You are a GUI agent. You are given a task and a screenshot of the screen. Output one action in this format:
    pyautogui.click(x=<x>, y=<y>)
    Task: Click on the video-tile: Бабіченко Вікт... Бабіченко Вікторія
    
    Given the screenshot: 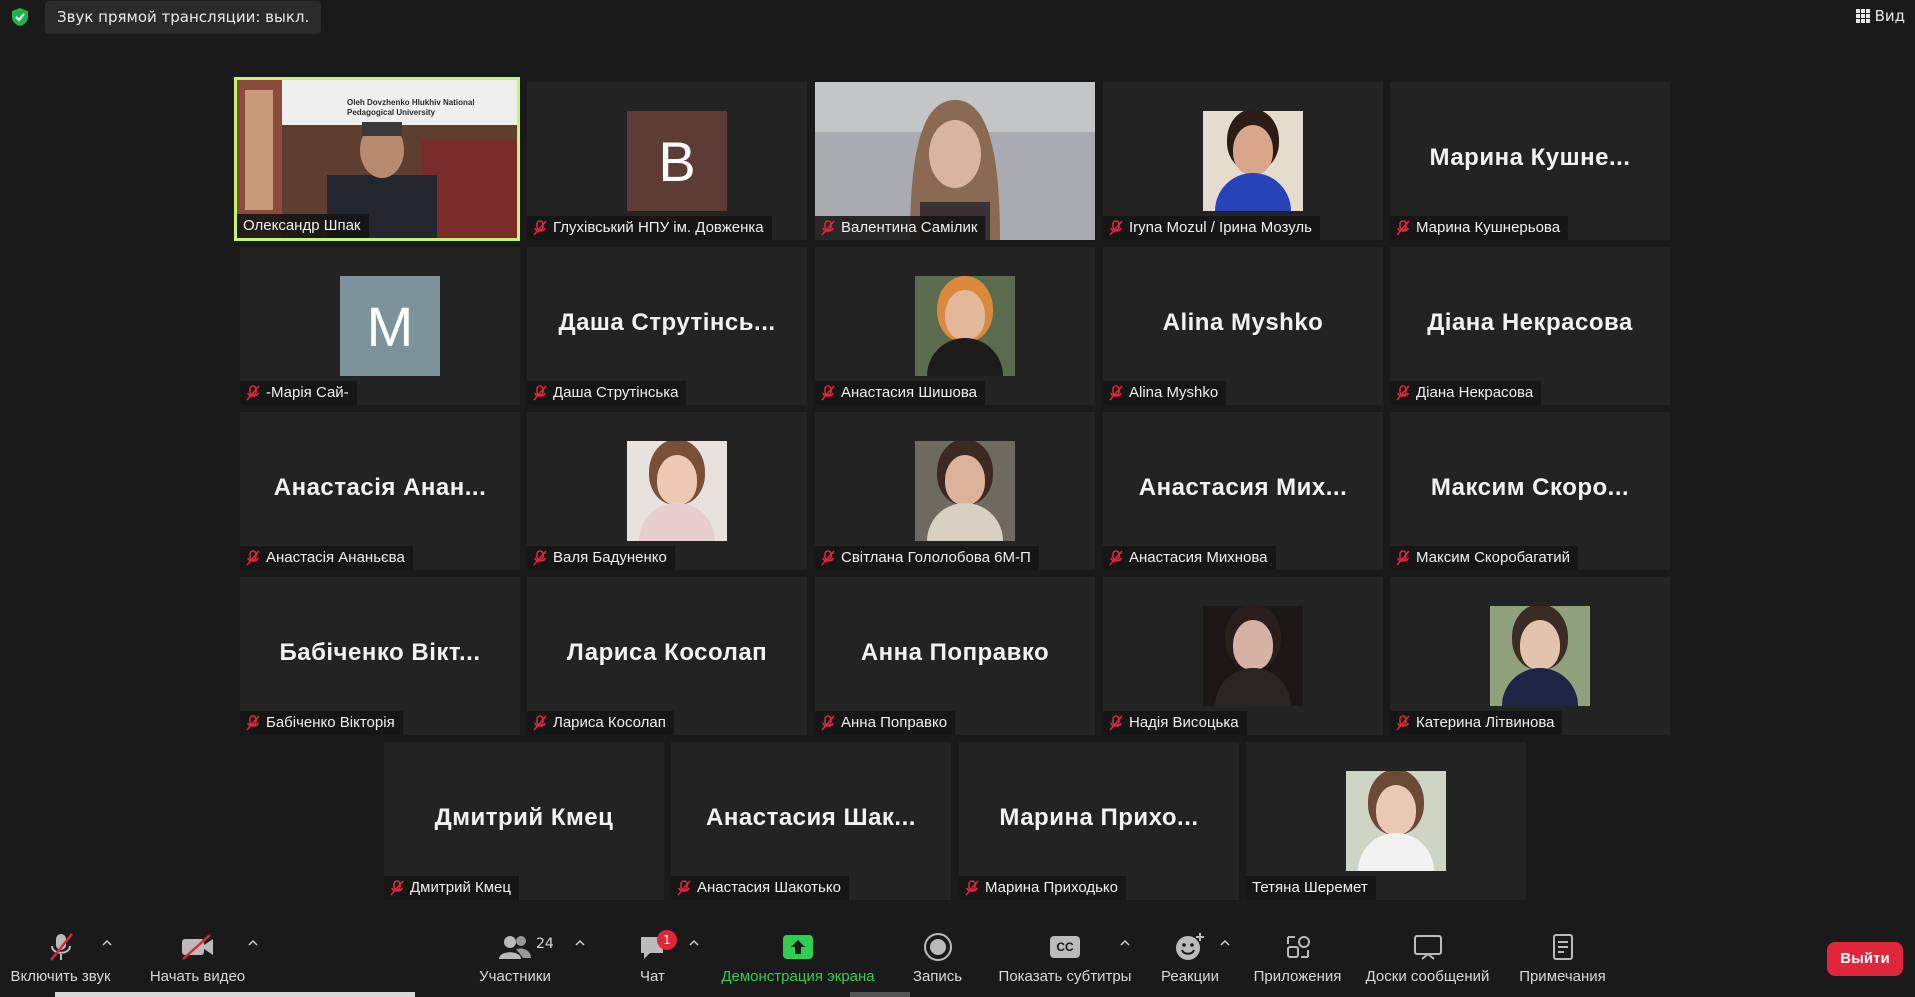 What is the action you would take?
    pyautogui.click(x=380, y=656)
    